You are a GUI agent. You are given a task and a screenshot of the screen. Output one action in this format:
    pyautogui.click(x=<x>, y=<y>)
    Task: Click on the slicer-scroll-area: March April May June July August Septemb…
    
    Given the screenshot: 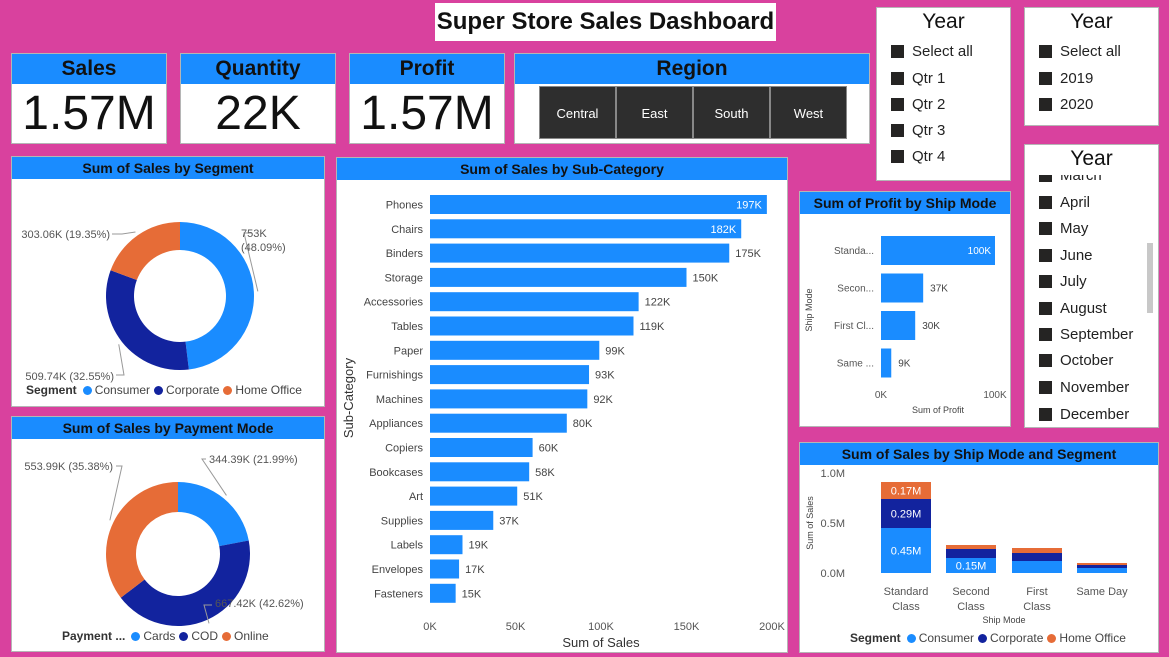 What is the action you would take?
    pyautogui.click(x=1091, y=295)
    